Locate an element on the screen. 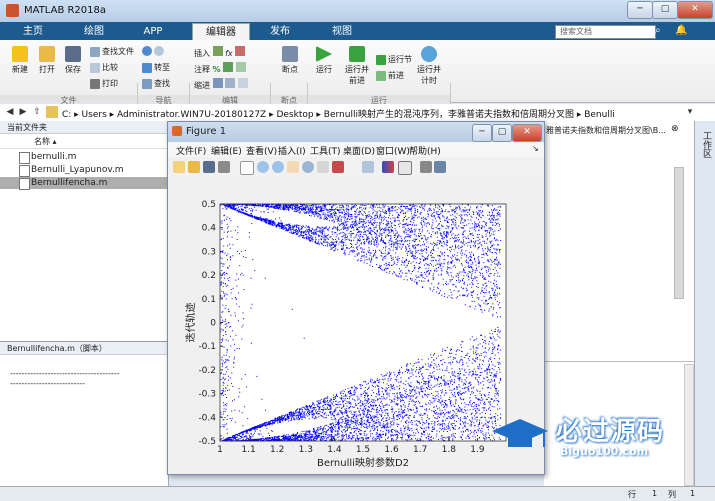 This screenshot has height=501, width=715. figure-menu-item: 查看(V) is located at coordinates (261, 150).